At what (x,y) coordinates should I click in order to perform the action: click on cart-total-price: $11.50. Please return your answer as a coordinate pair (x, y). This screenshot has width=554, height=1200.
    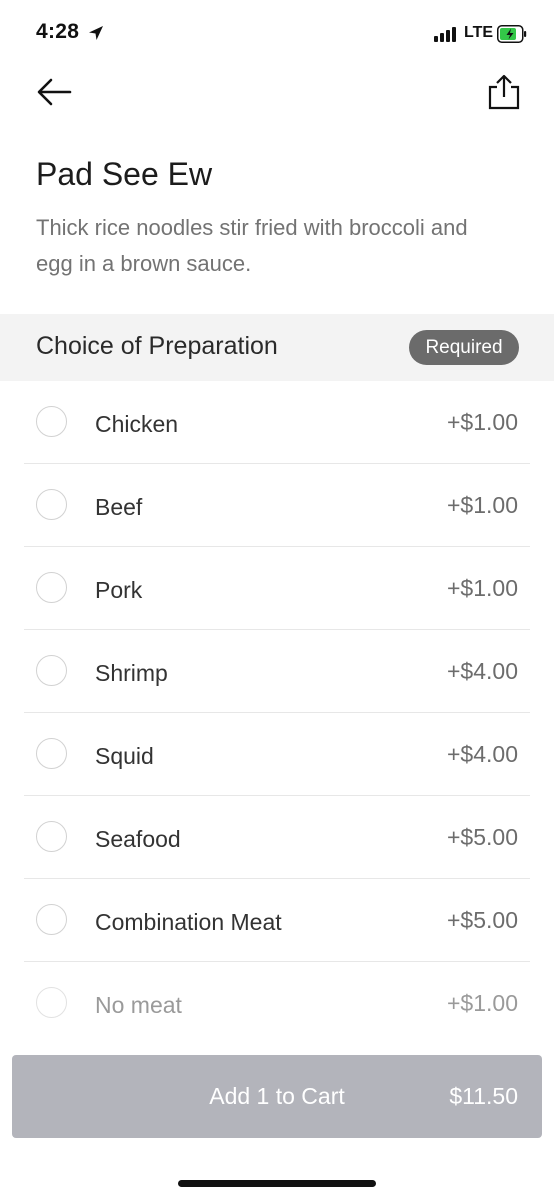
    Looking at the image, I should click on (483, 1096).